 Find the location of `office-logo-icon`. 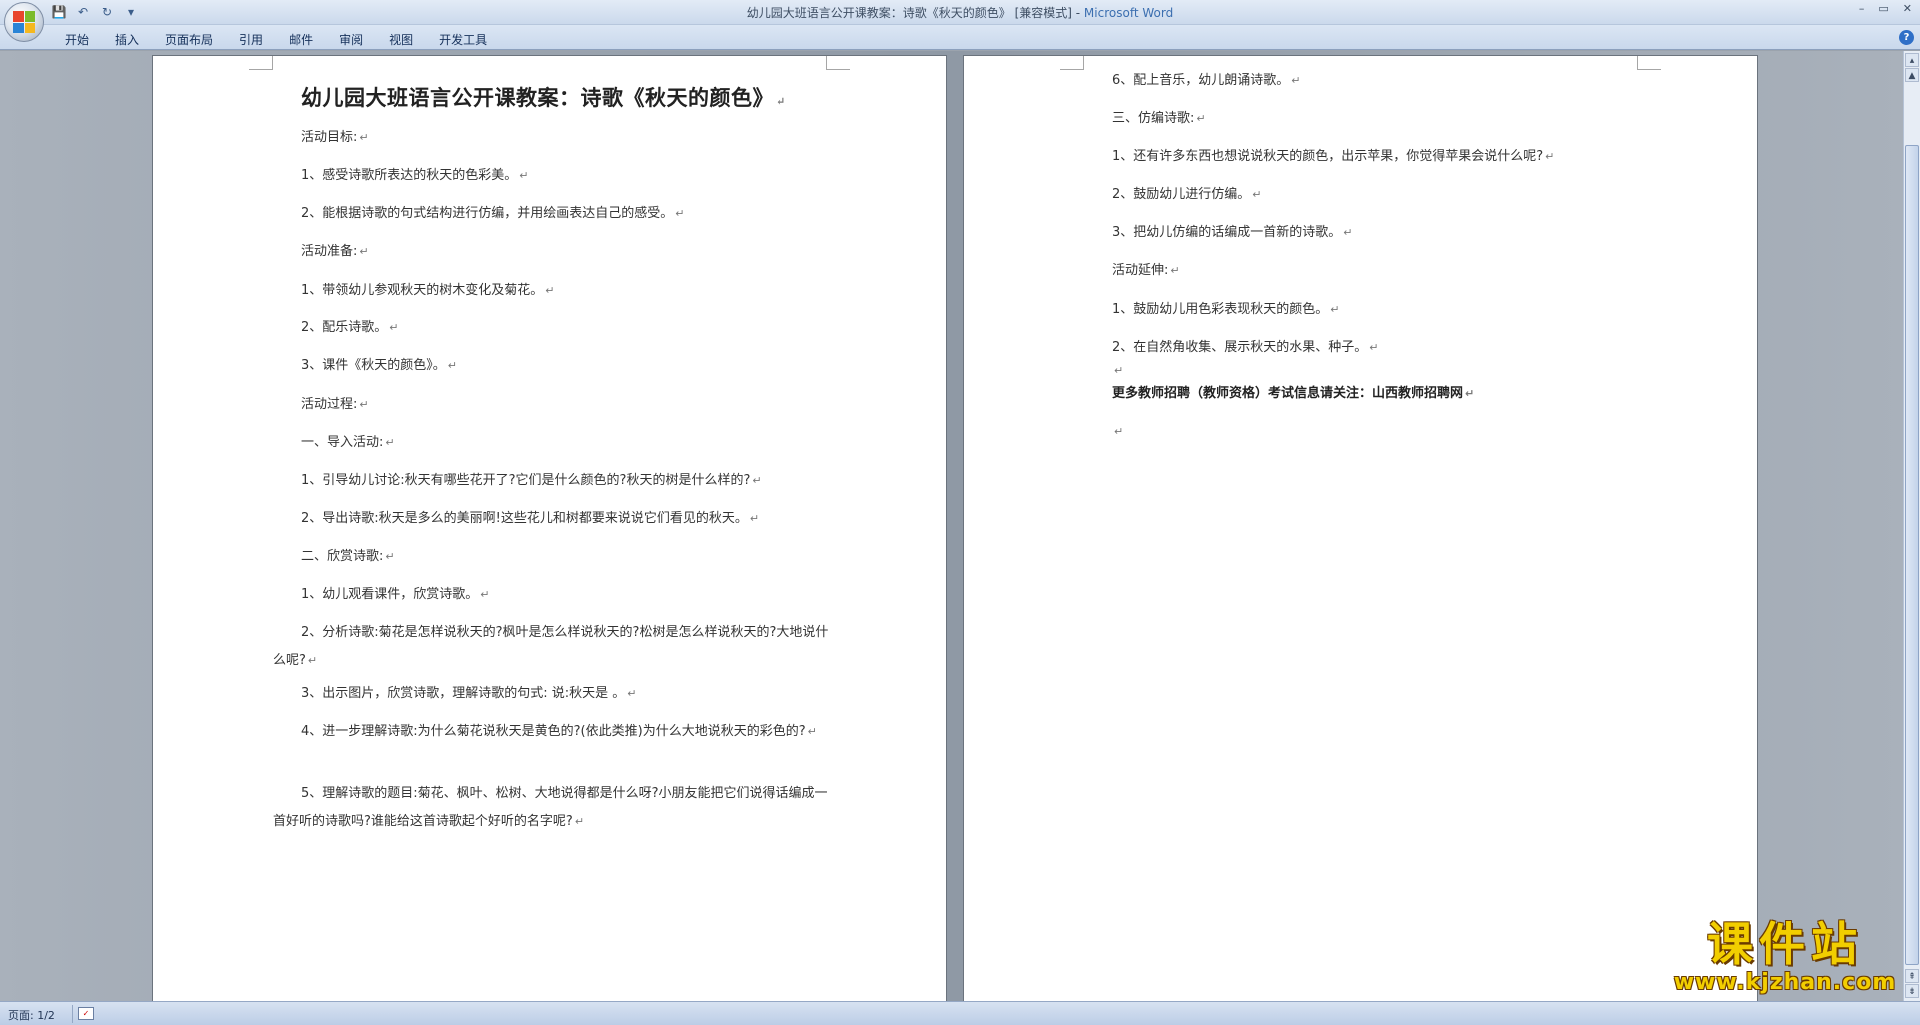

office-logo-icon is located at coordinates (24, 22).